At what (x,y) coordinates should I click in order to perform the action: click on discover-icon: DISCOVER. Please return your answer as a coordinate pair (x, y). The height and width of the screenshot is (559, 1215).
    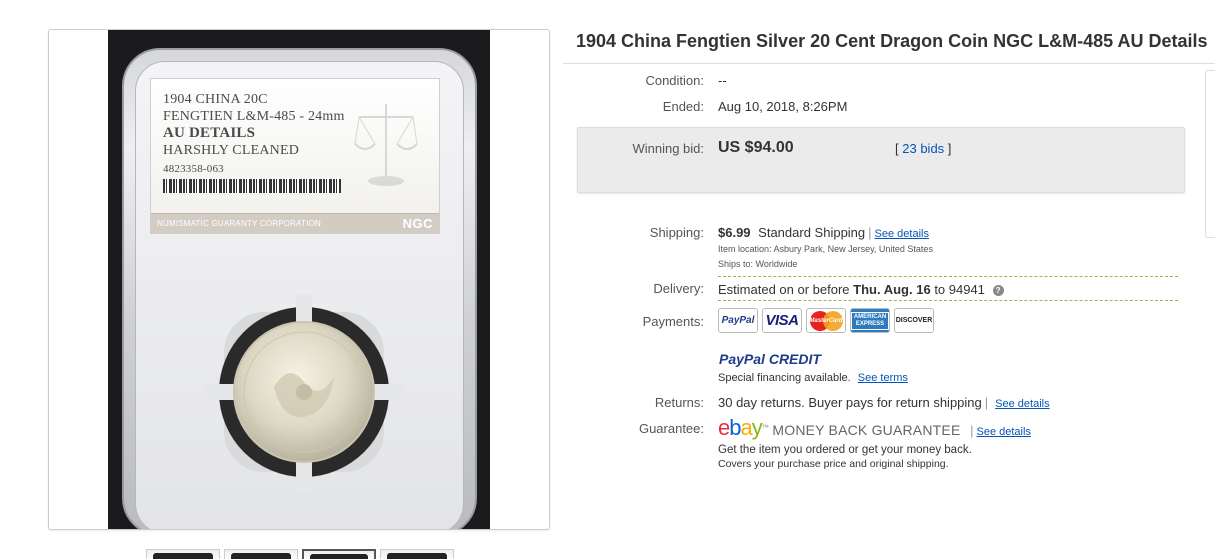
    Looking at the image, I should click on (914, 320).